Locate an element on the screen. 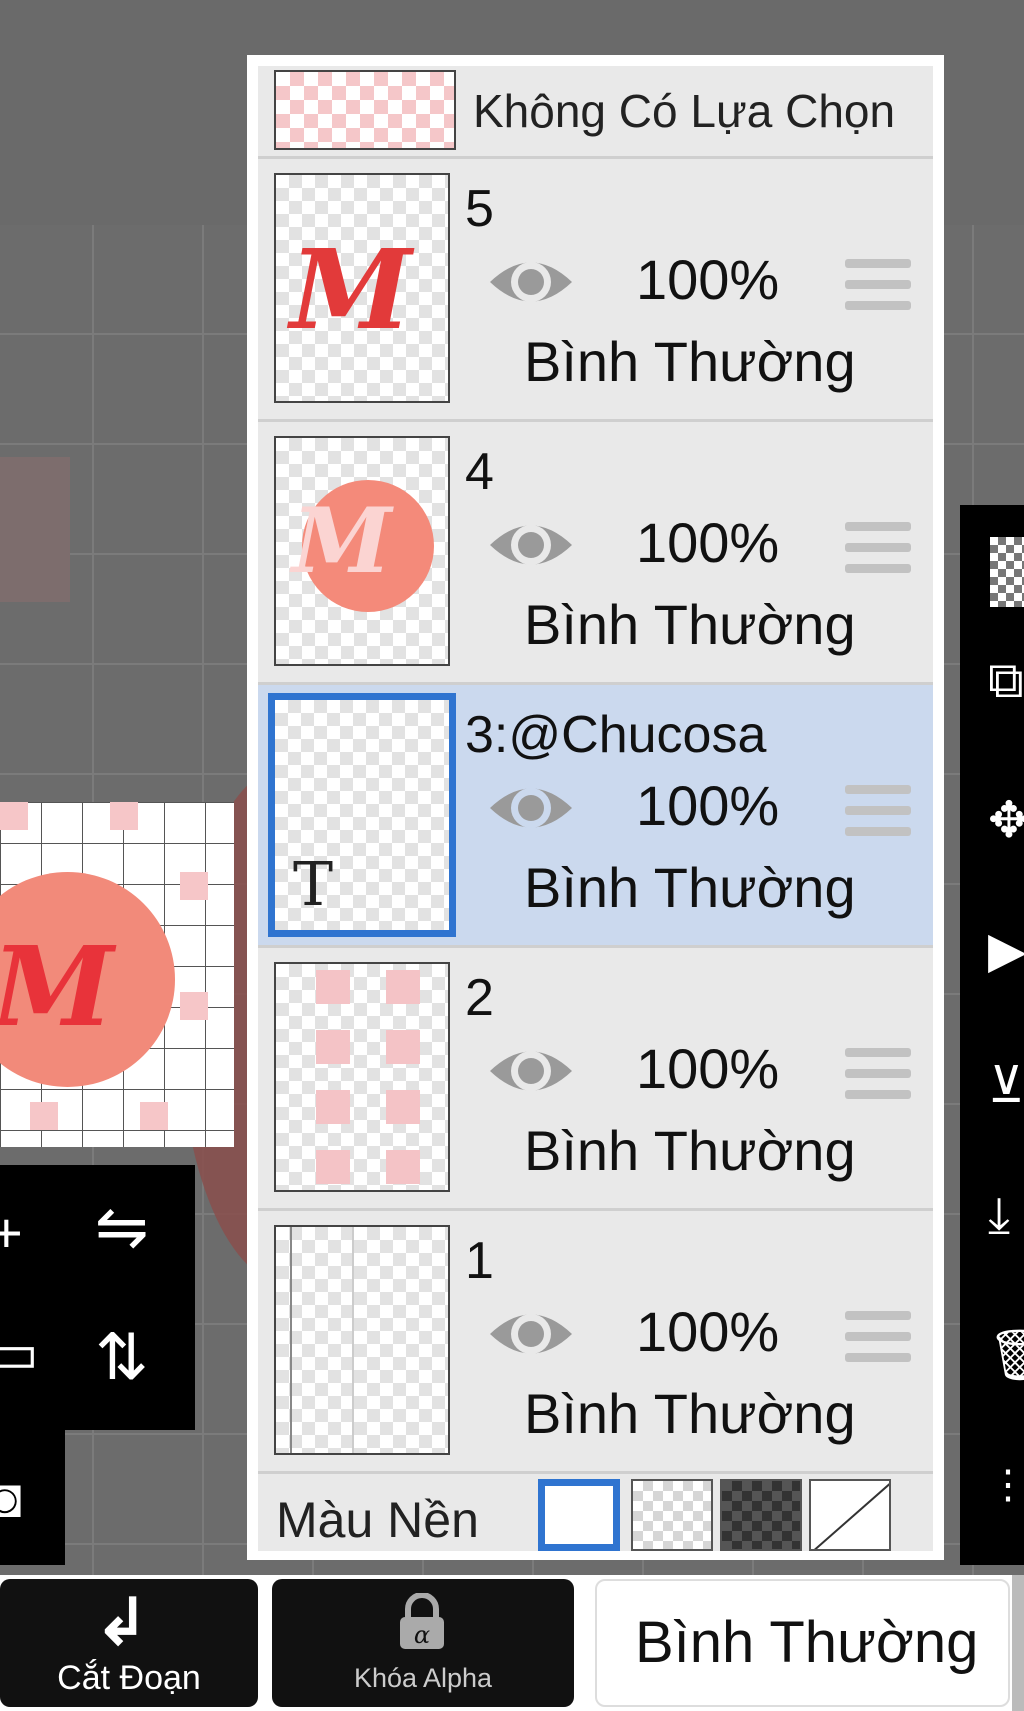 The width and height of the screenshot is (1024, 1711). alpha-lock-button: α Khóa Alpha is located at coordinates (423, 1643).